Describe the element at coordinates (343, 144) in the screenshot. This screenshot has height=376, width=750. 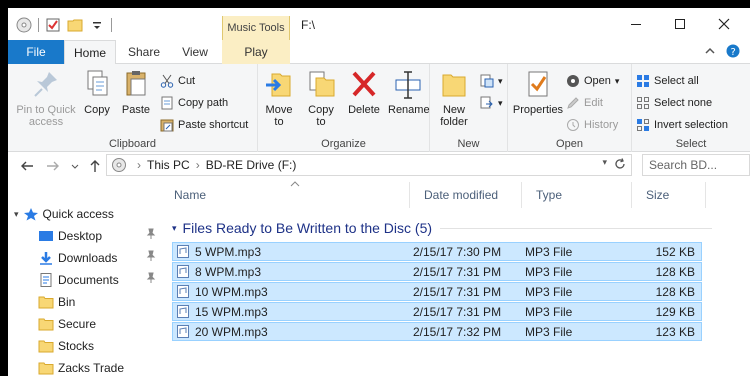
I see `organize-group-label: Organize` at that location.